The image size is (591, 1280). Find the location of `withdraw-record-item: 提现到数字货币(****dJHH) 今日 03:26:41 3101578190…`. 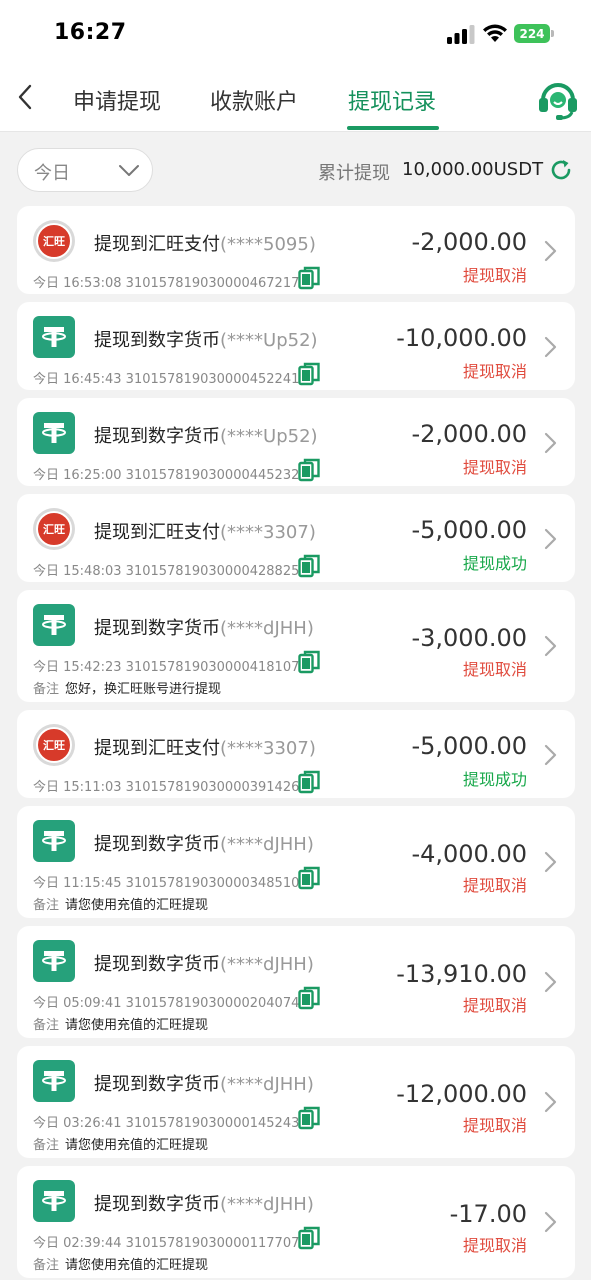

withdraw-record-item: 提现到数字货币(****dJHH) 今日 03:26:41 3101578190… is located at coordinates (296, 1102).